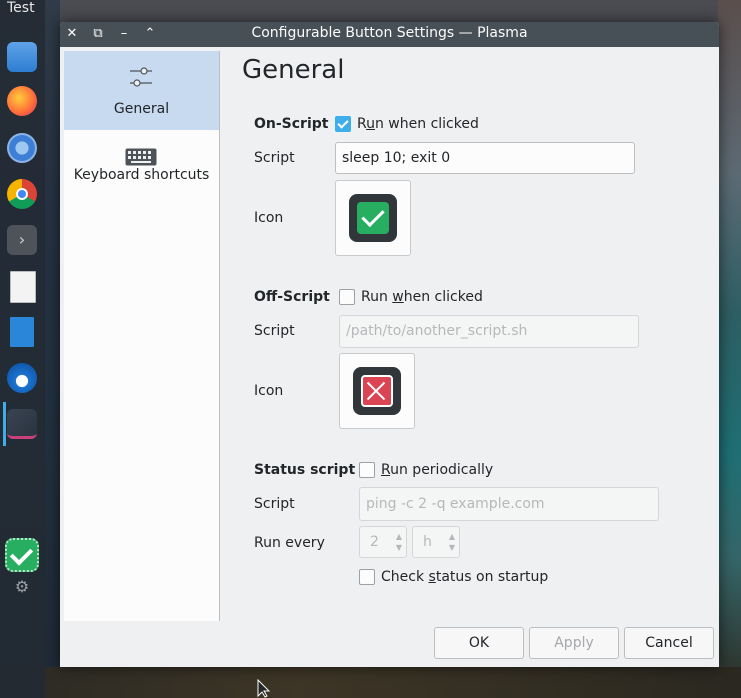 This screenshot has height=698, width=741. I want to click on off-script-icon-button, so click(377, 391).